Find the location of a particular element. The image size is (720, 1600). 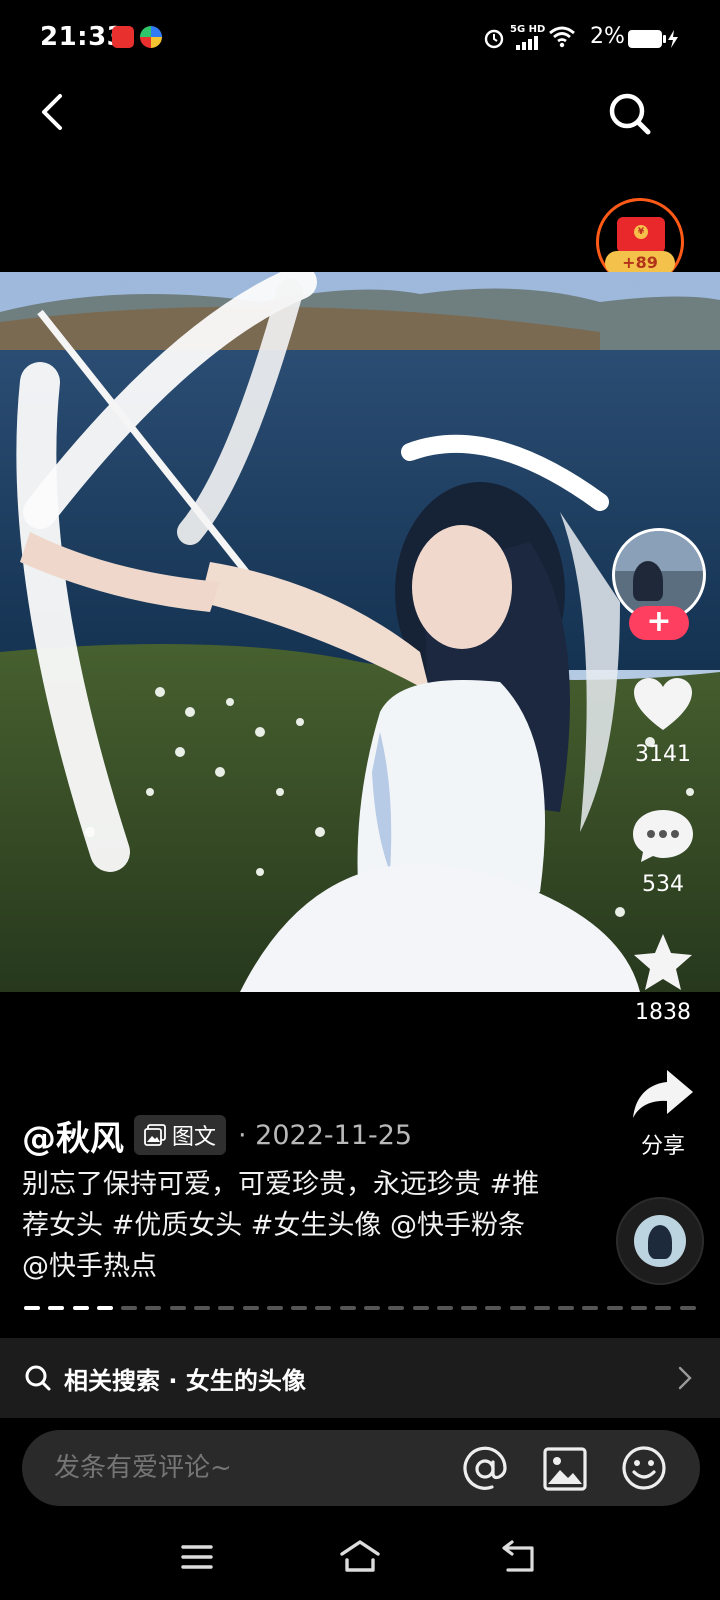

comment-button: 534 is located at coordinates (663, 851).